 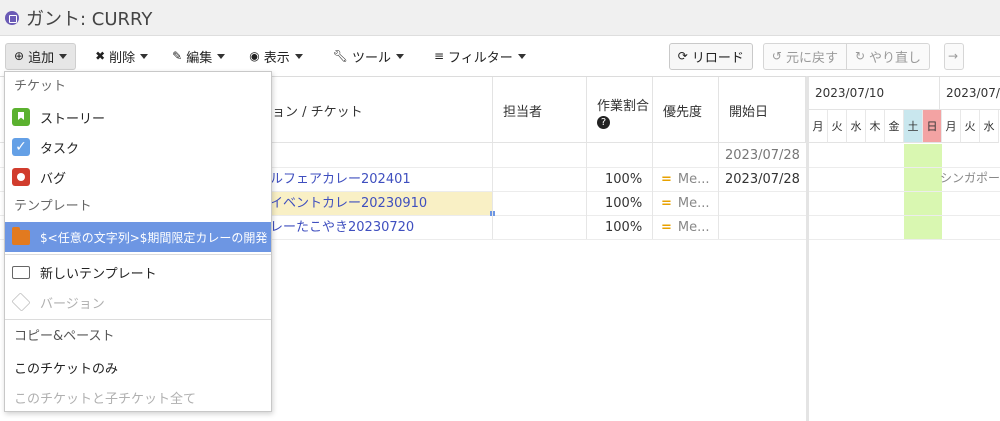 What do you see at coordinates (138, 397) in the screenshot?
I see `menu-item-ticket-and-children: このチケットと子チケット全て` at bounding box center [138, 397].